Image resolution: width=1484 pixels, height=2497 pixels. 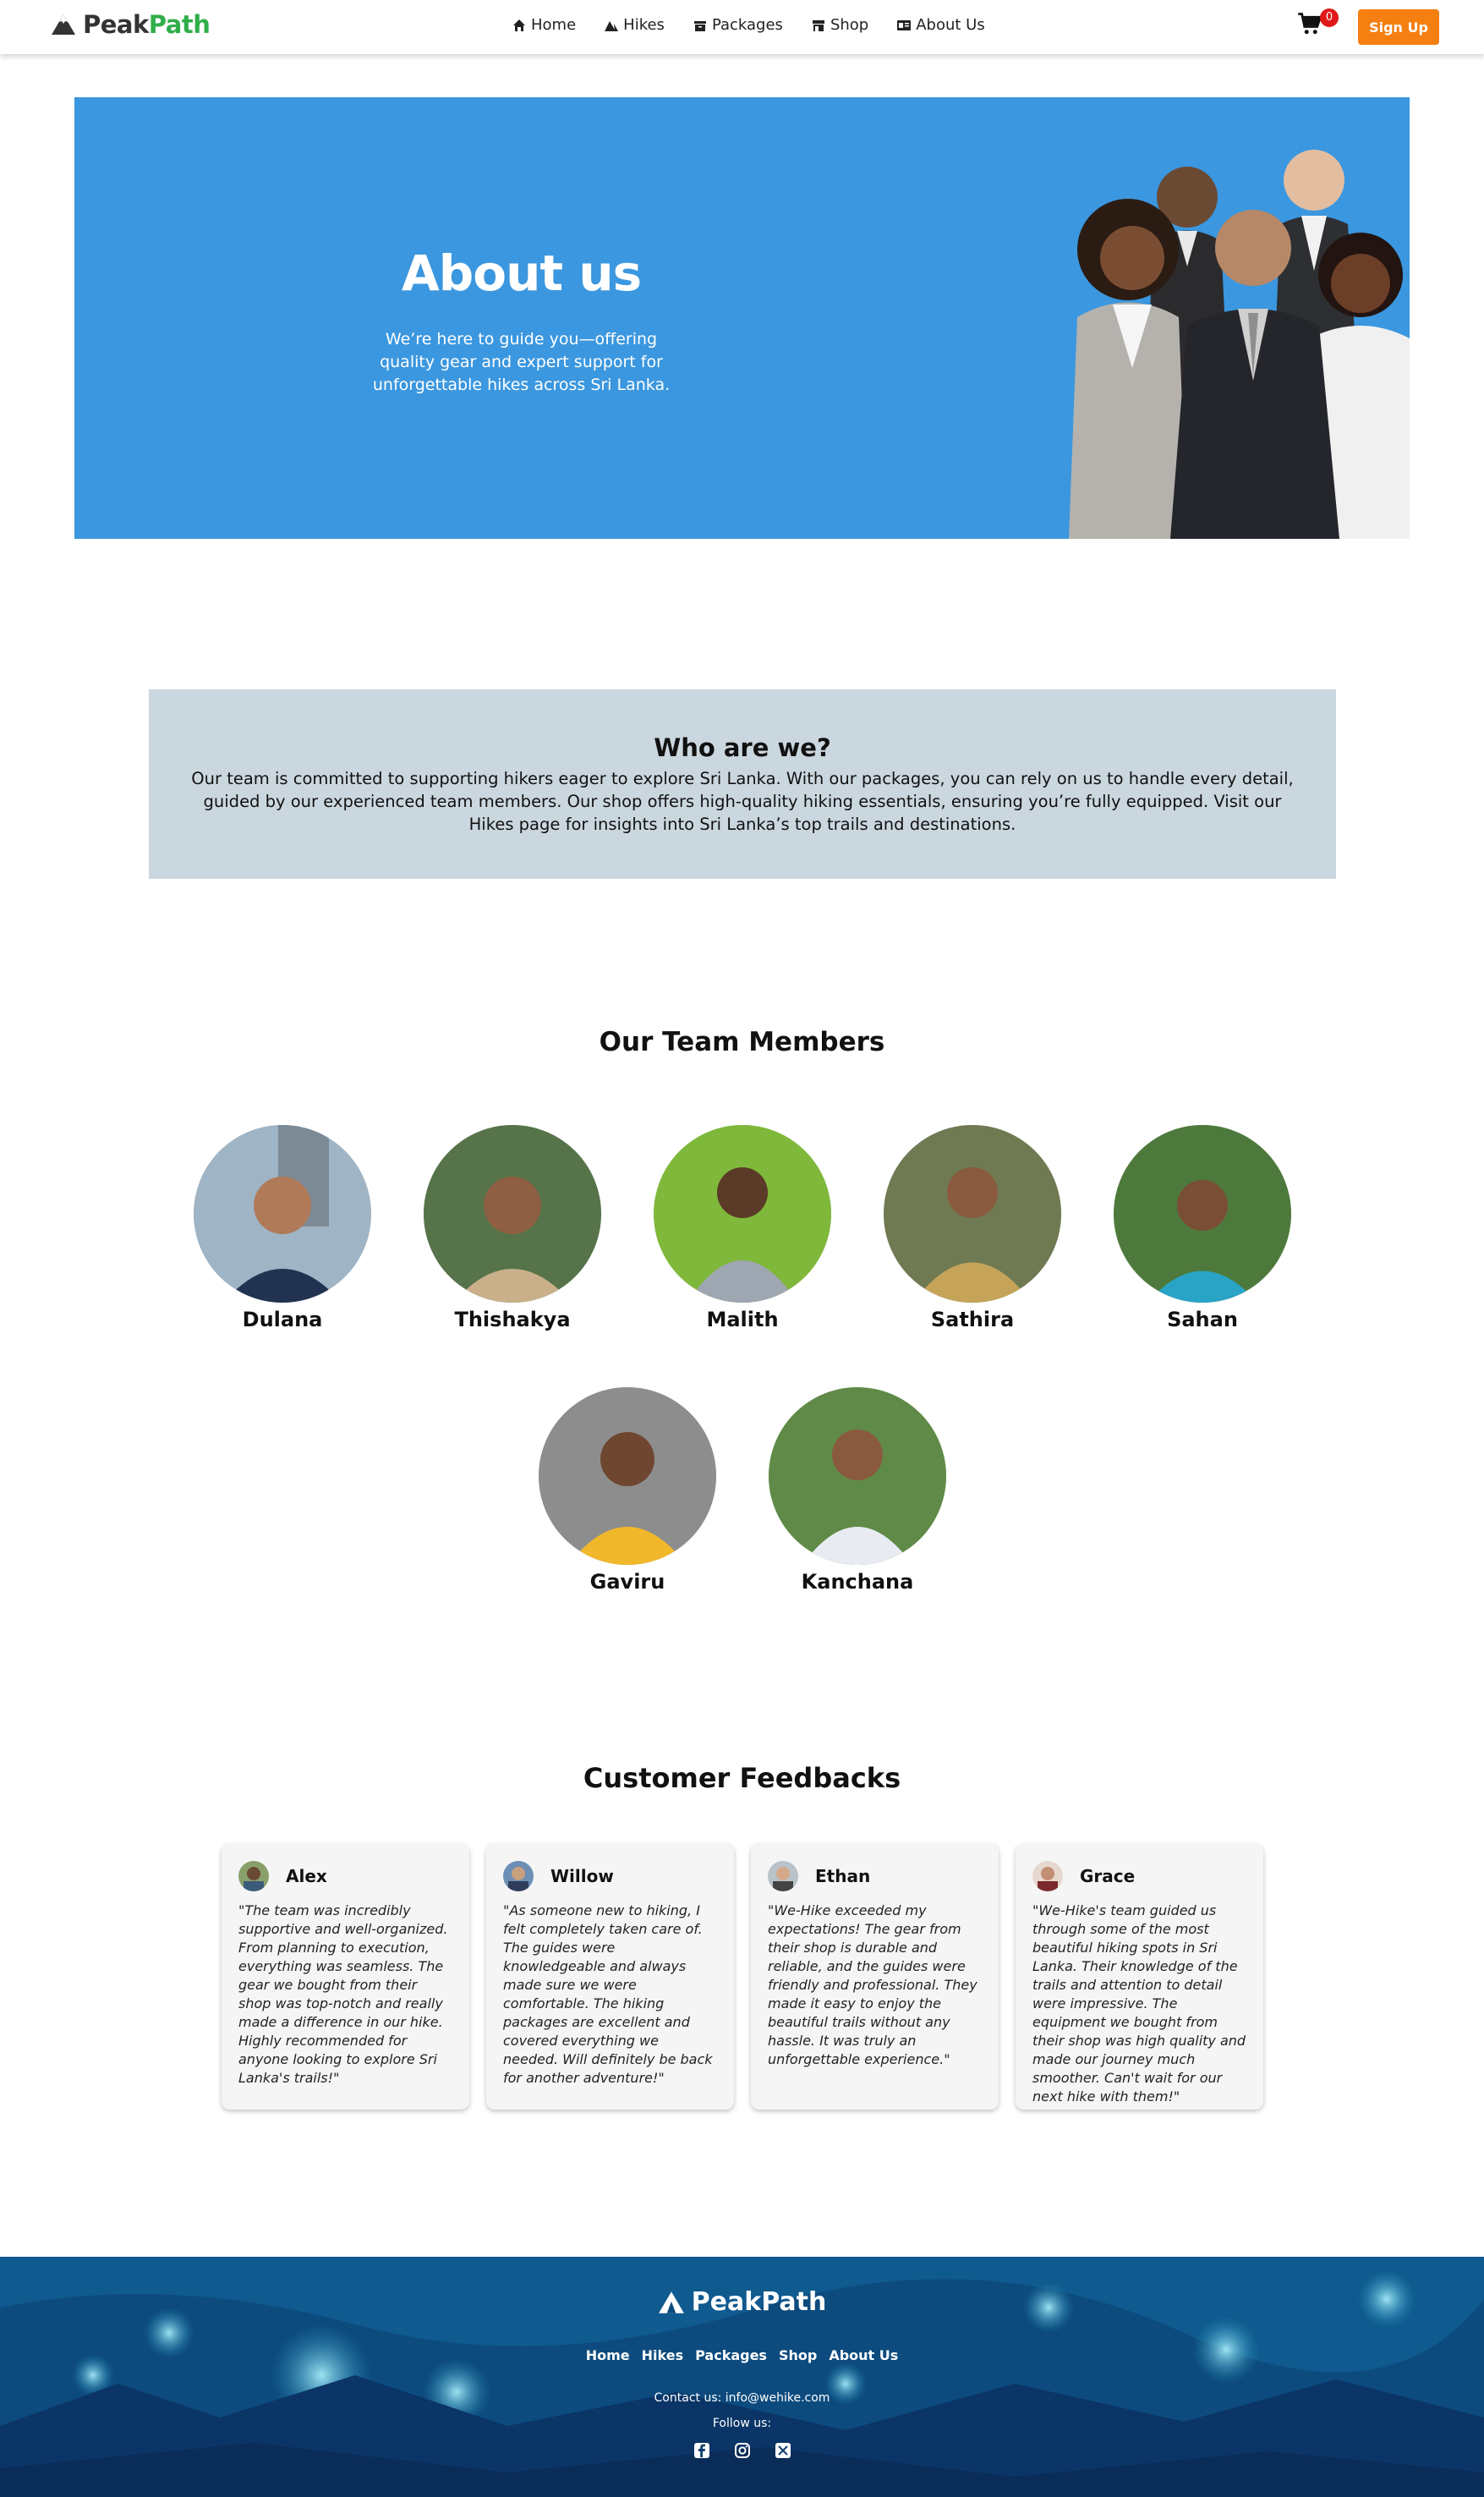 What do you see at coordinates (950, 25) in the screenshot?
I see `nav-about-label: About Us` at bounding box center [950, 25].